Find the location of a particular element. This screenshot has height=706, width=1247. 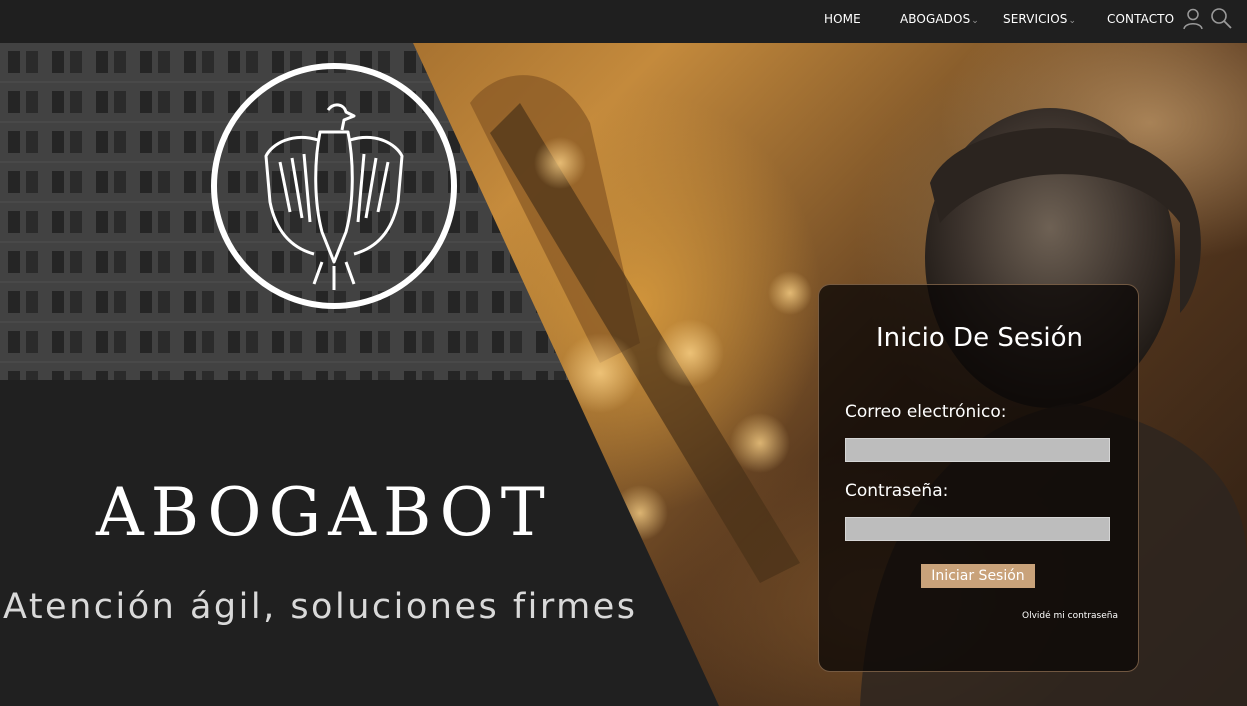

nav-abogados-link: ABOGADOS⌄ is located at coordinates (939, 19).